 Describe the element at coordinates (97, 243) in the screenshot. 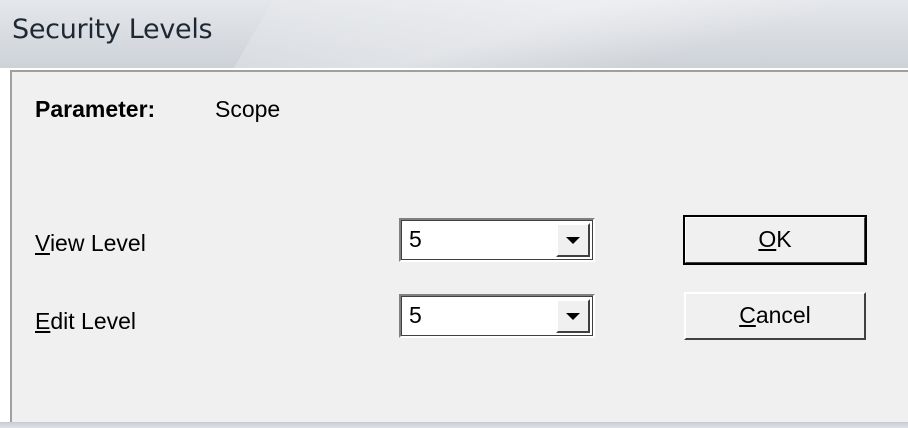

I see `view-level-label-text: iew Level` at that location.